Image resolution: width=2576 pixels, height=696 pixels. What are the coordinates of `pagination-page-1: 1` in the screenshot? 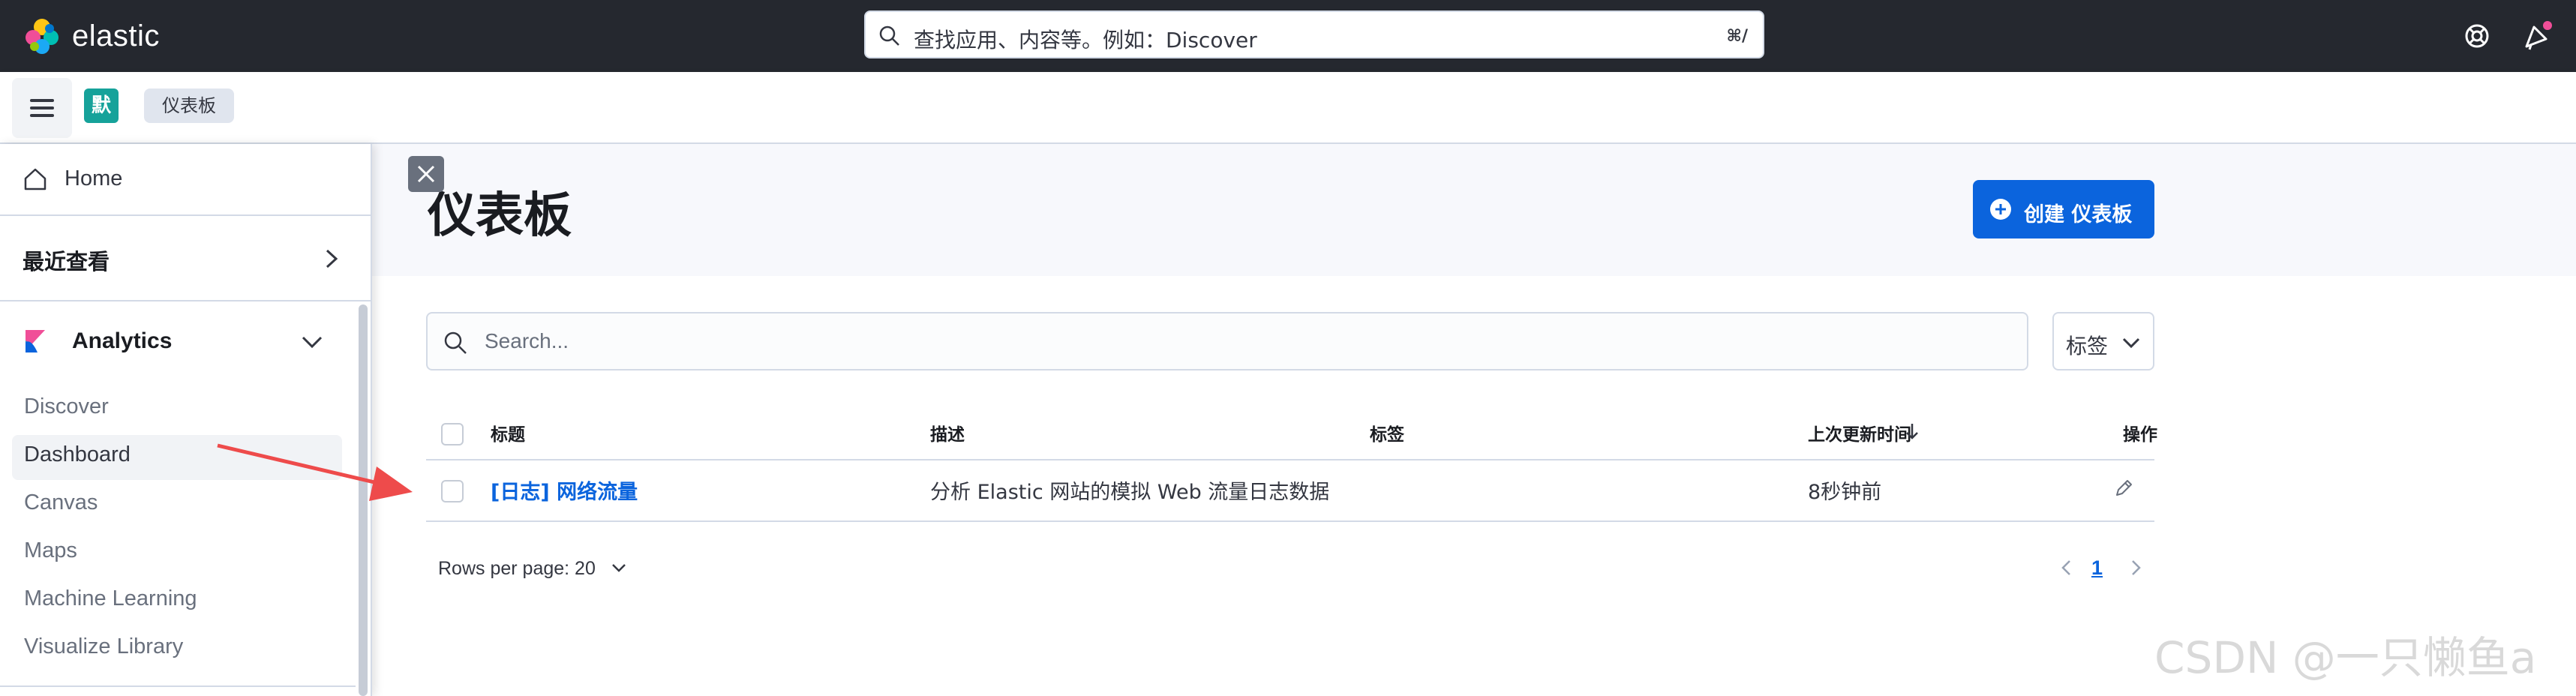 It's located at (2097, 568).